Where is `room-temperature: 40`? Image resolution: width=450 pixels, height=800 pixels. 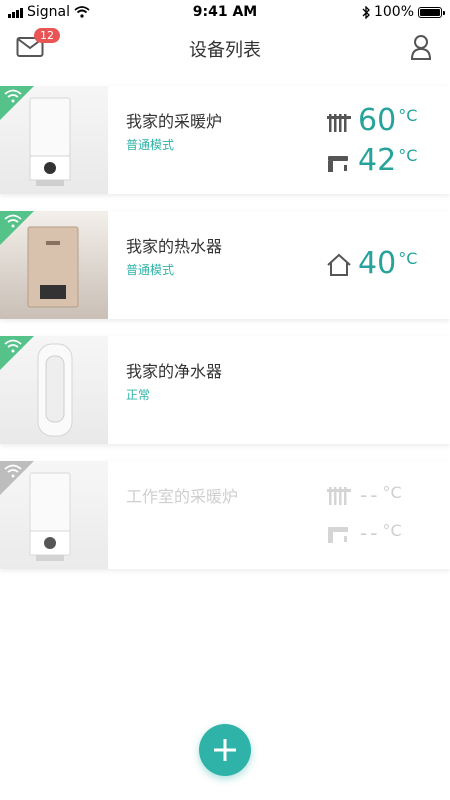
room-temperature: 40 is located at coordinates (377, 263).